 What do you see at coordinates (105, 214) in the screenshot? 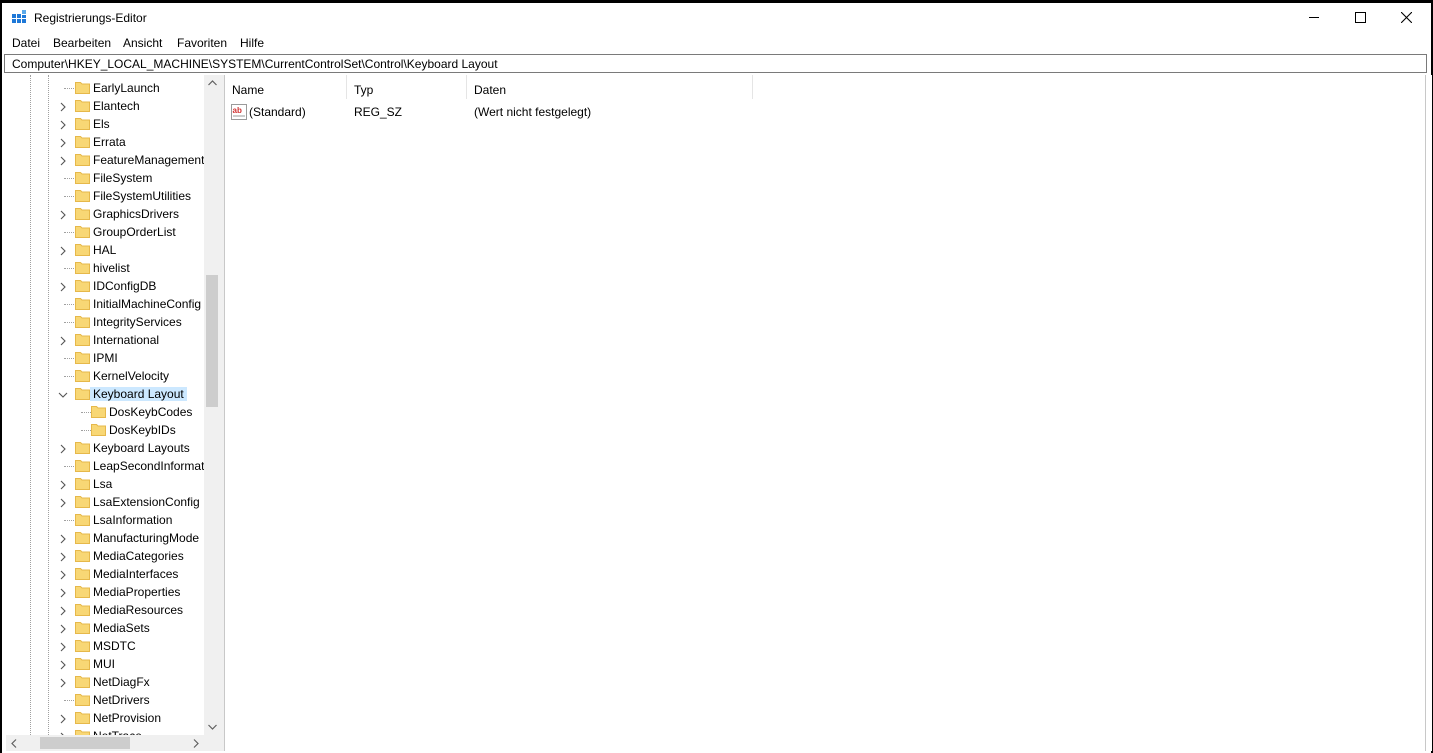
I see `tree-item: GraphicsDrivers` at bounding box center [105, 214].